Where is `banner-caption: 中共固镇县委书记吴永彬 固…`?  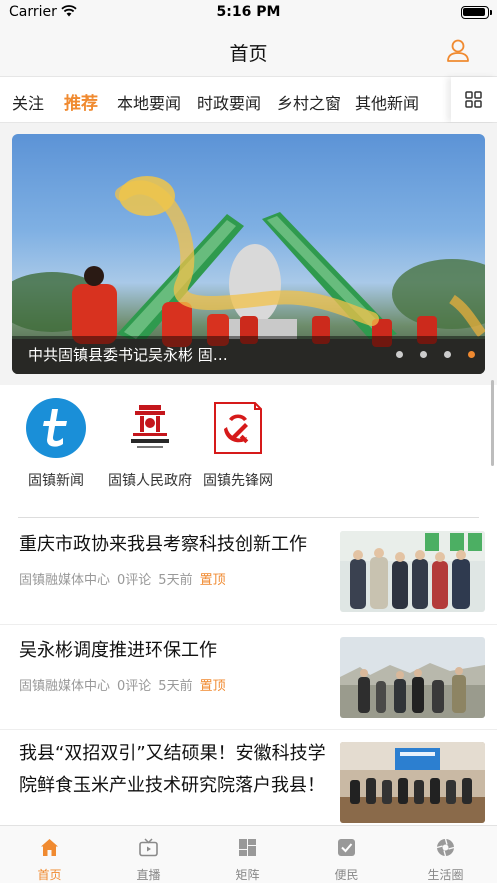
banner-caption: 中共固镇县委书记吴永彬 固… is located at coordinates (128, 355).